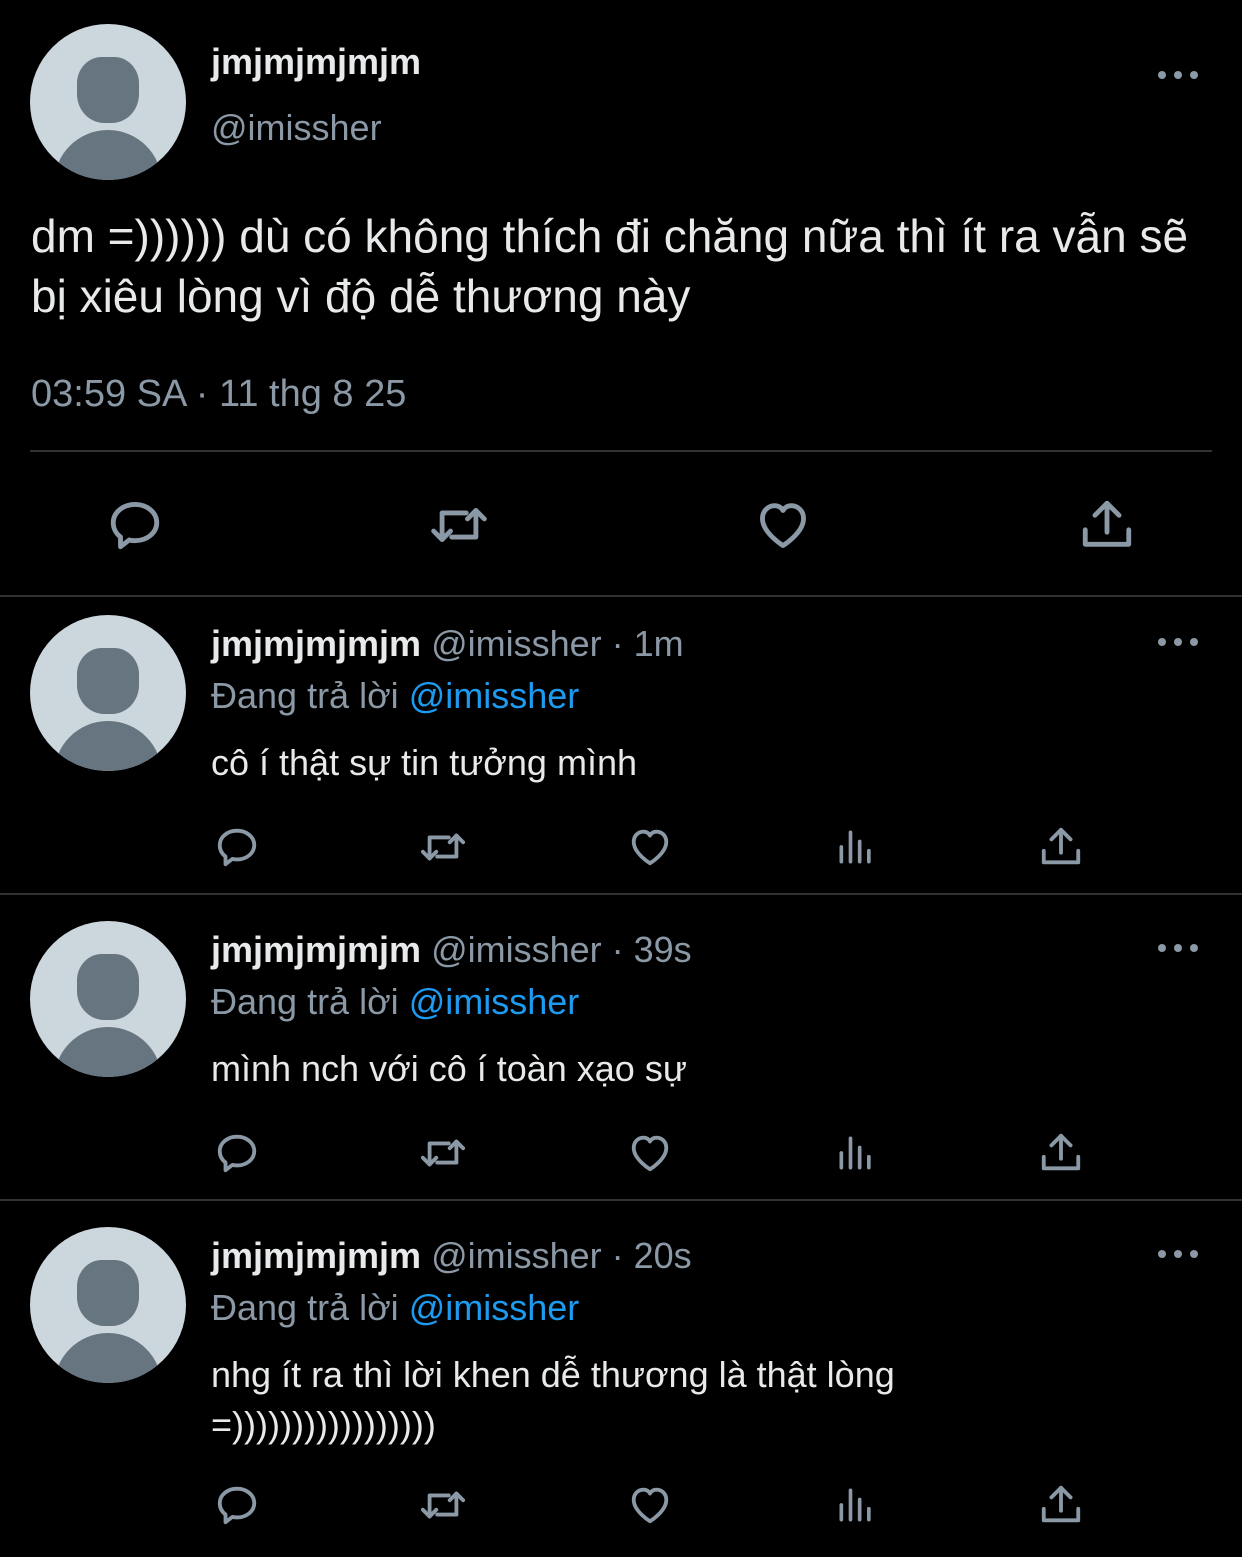  What do you see at coordinates (296, 128) in the screenshot?
I see `handle: @imissher` at bounding box center [296, 128].